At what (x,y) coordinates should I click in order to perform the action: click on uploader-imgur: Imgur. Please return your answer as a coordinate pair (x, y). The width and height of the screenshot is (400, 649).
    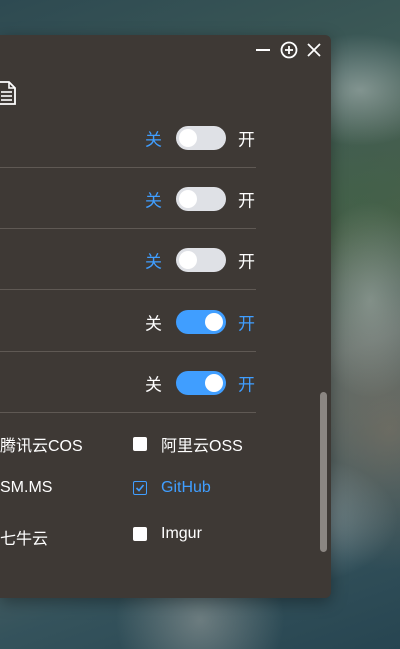
    Looking at the image, I should click on (167, 534).